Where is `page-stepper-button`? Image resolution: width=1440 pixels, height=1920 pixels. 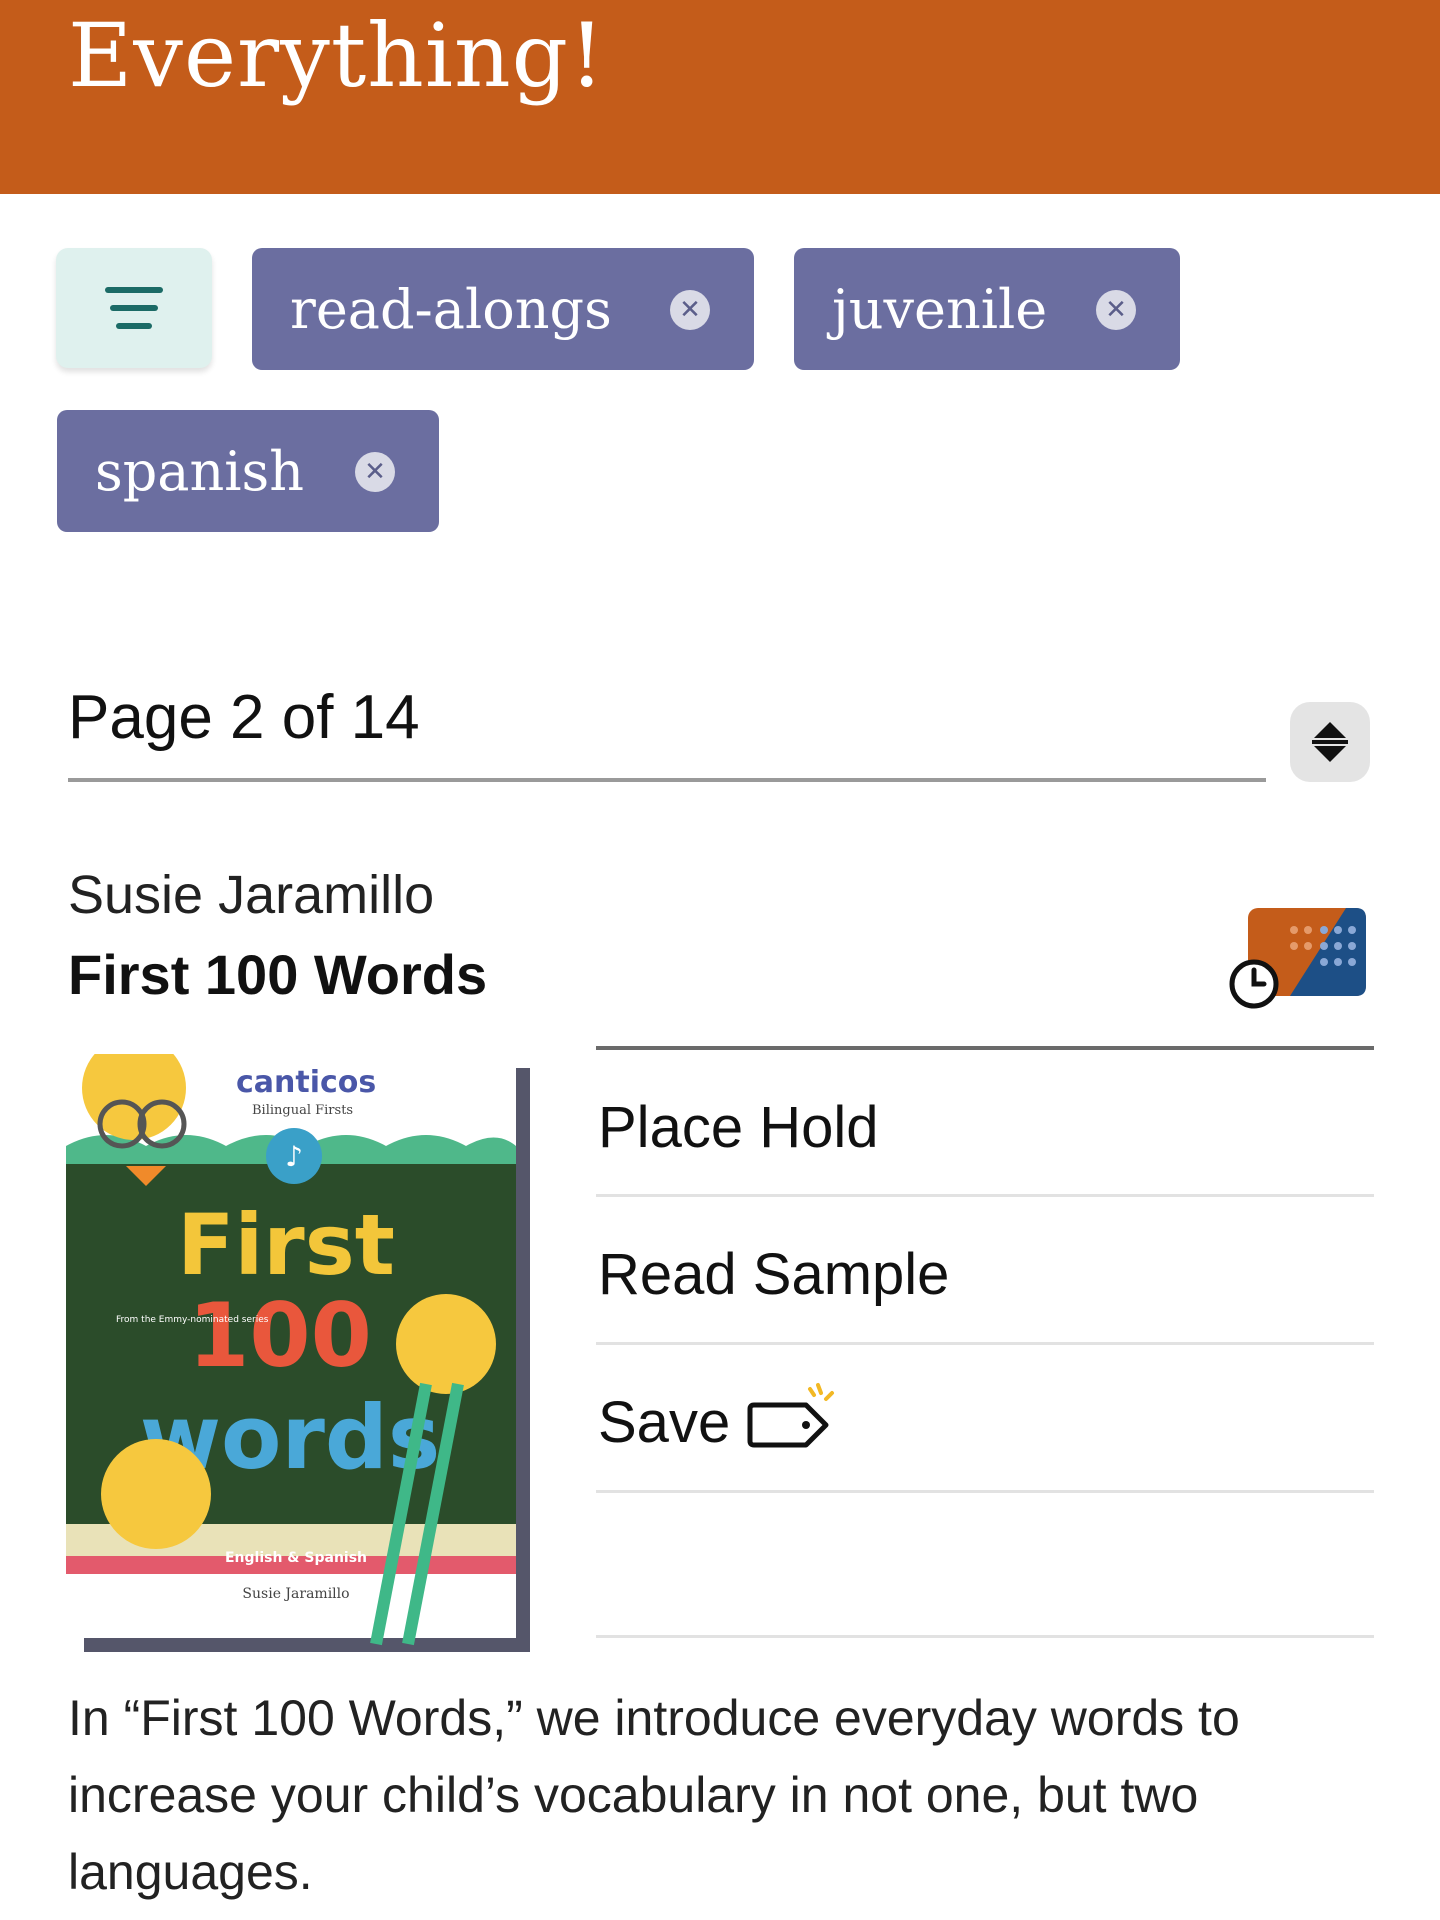 page-stepper-button is located at coordinates (1330, 742).